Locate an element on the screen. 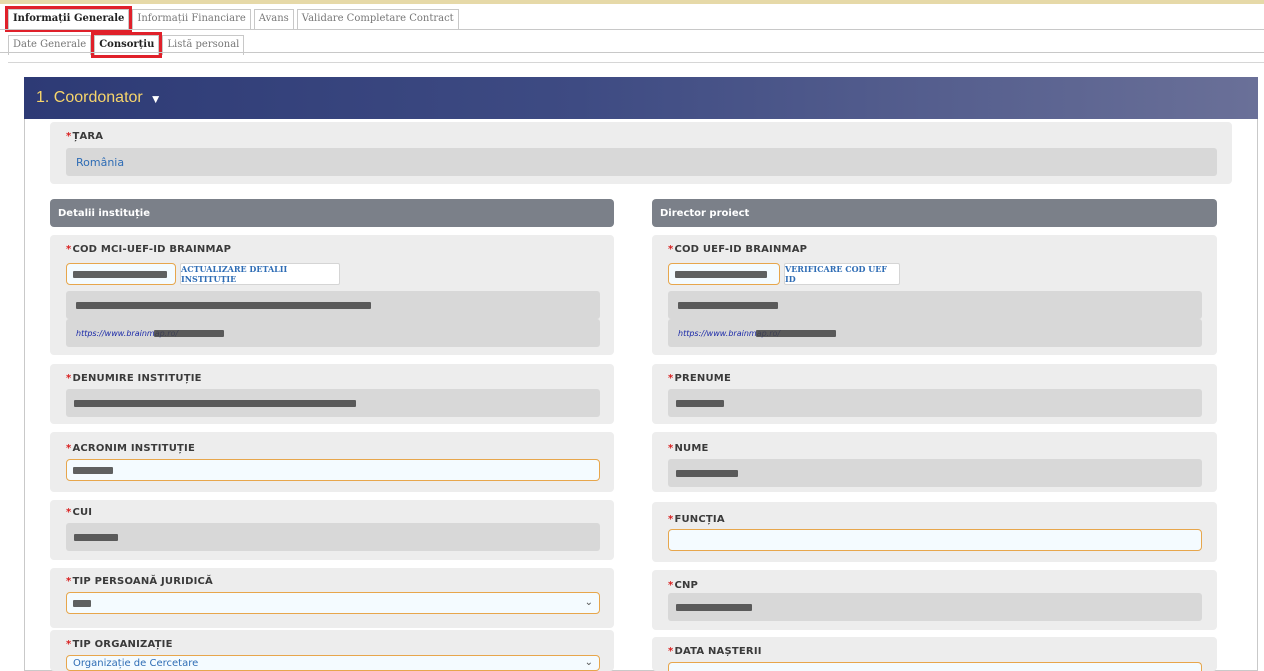  subtab-divider is located at coordinates (632, 52).